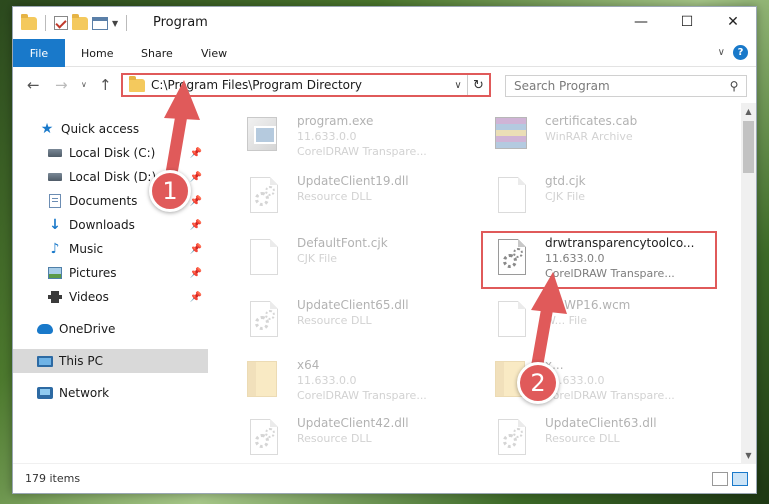 This screenshot has height=504, width=769. I want to click on file-item-certificates-cab: certificates.cab WinRAR Archive, so click(603, 137).